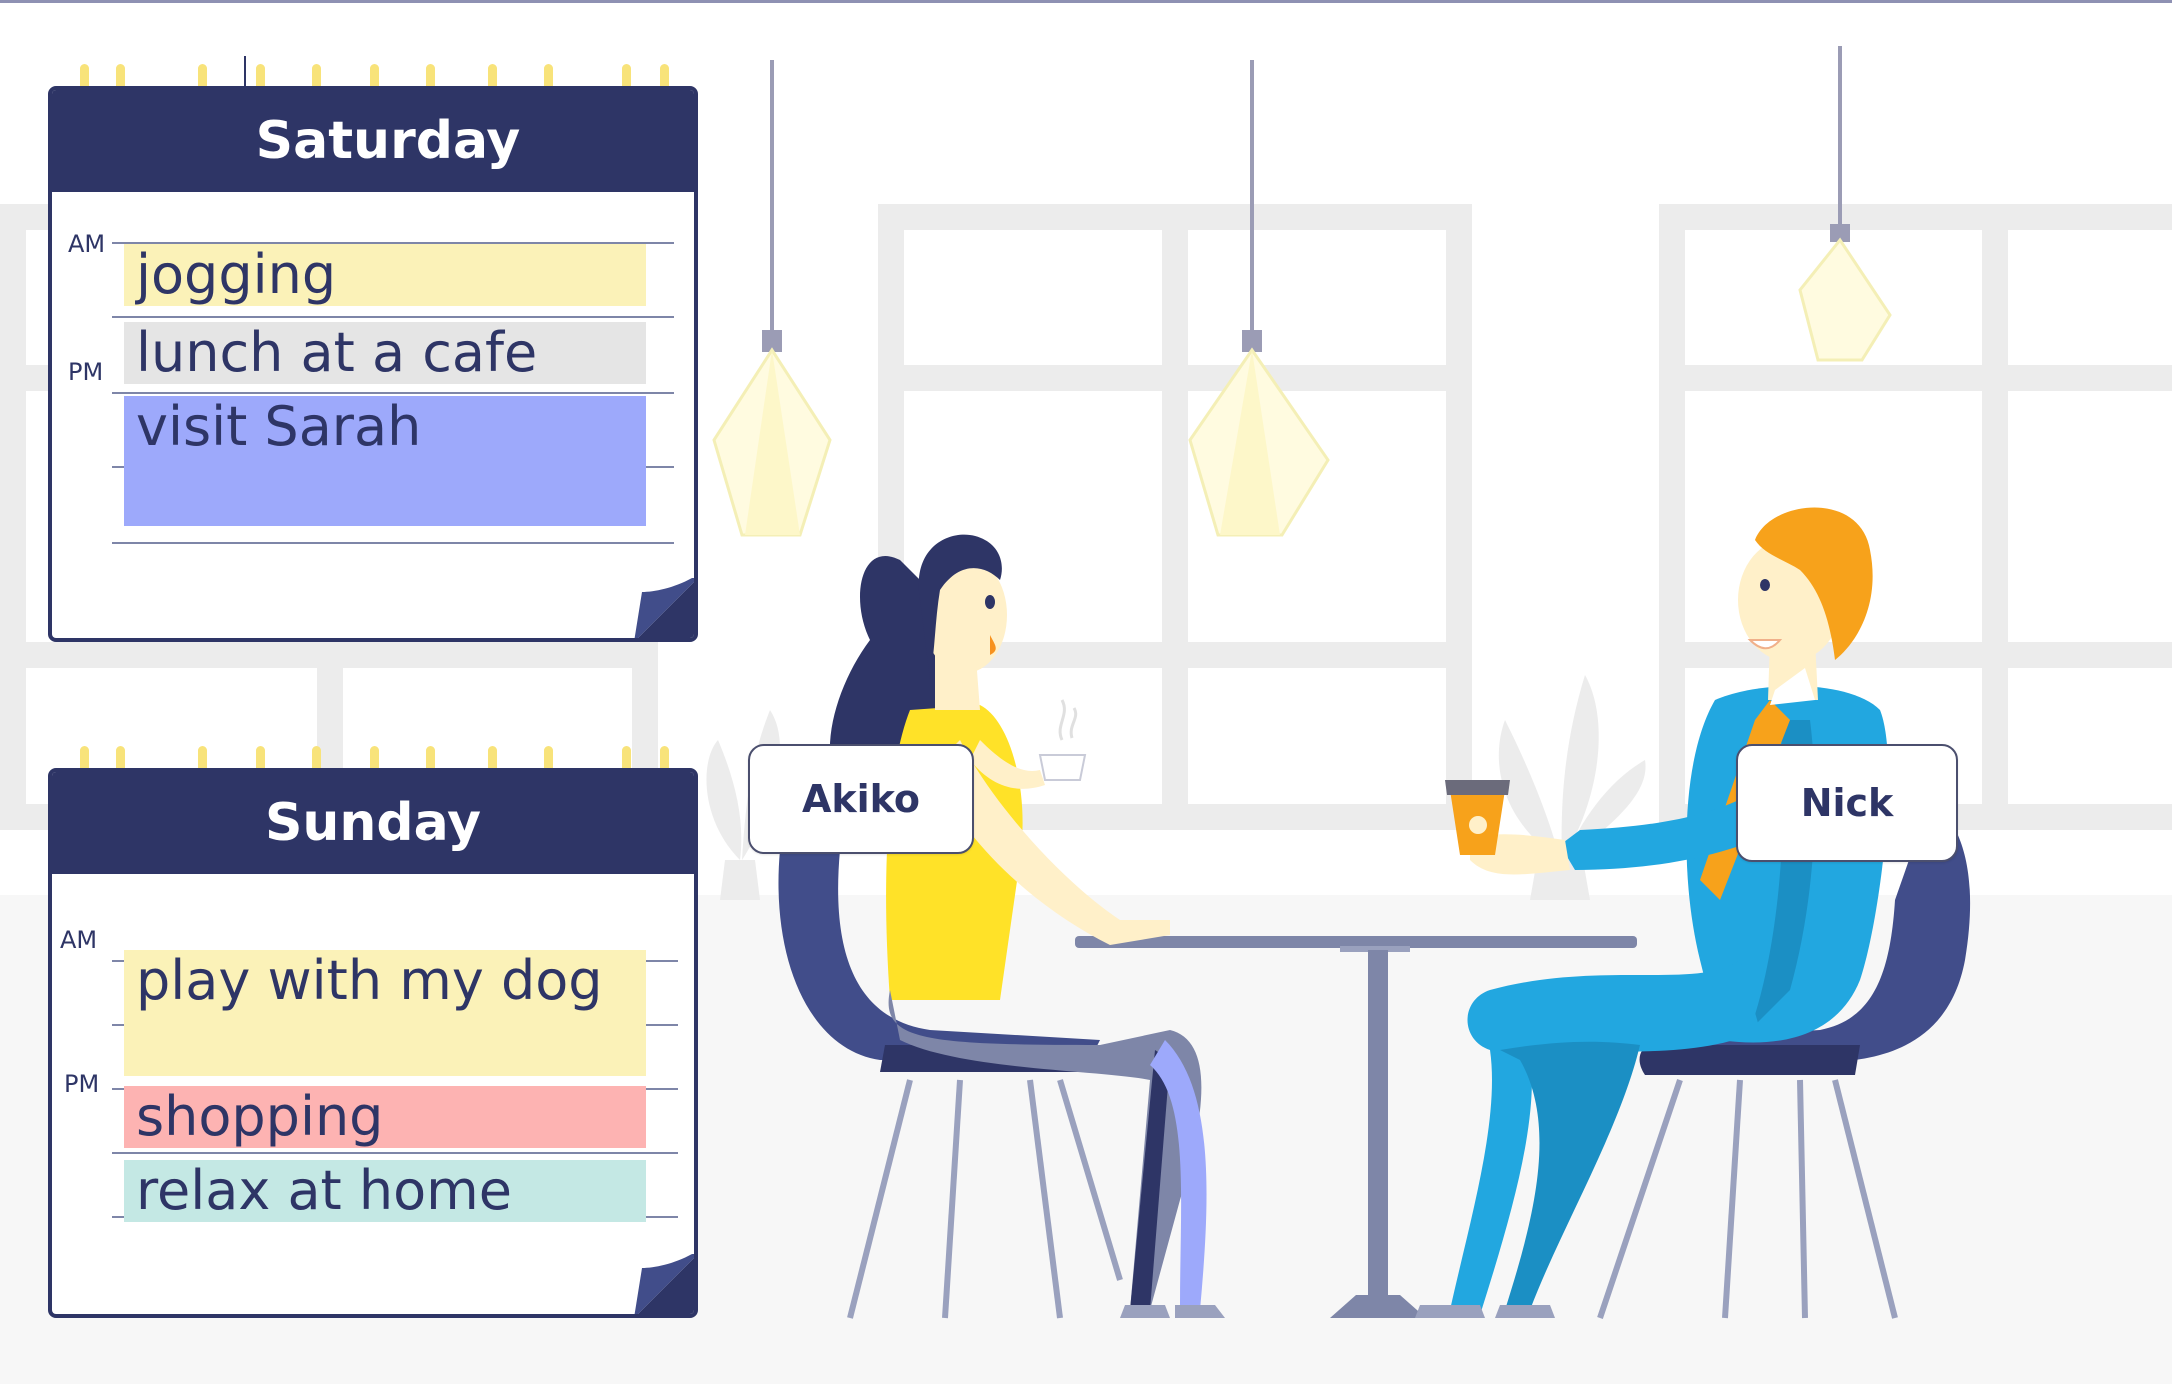  I want to click on sunday-entry: play with my dog, so click(385, 1013).